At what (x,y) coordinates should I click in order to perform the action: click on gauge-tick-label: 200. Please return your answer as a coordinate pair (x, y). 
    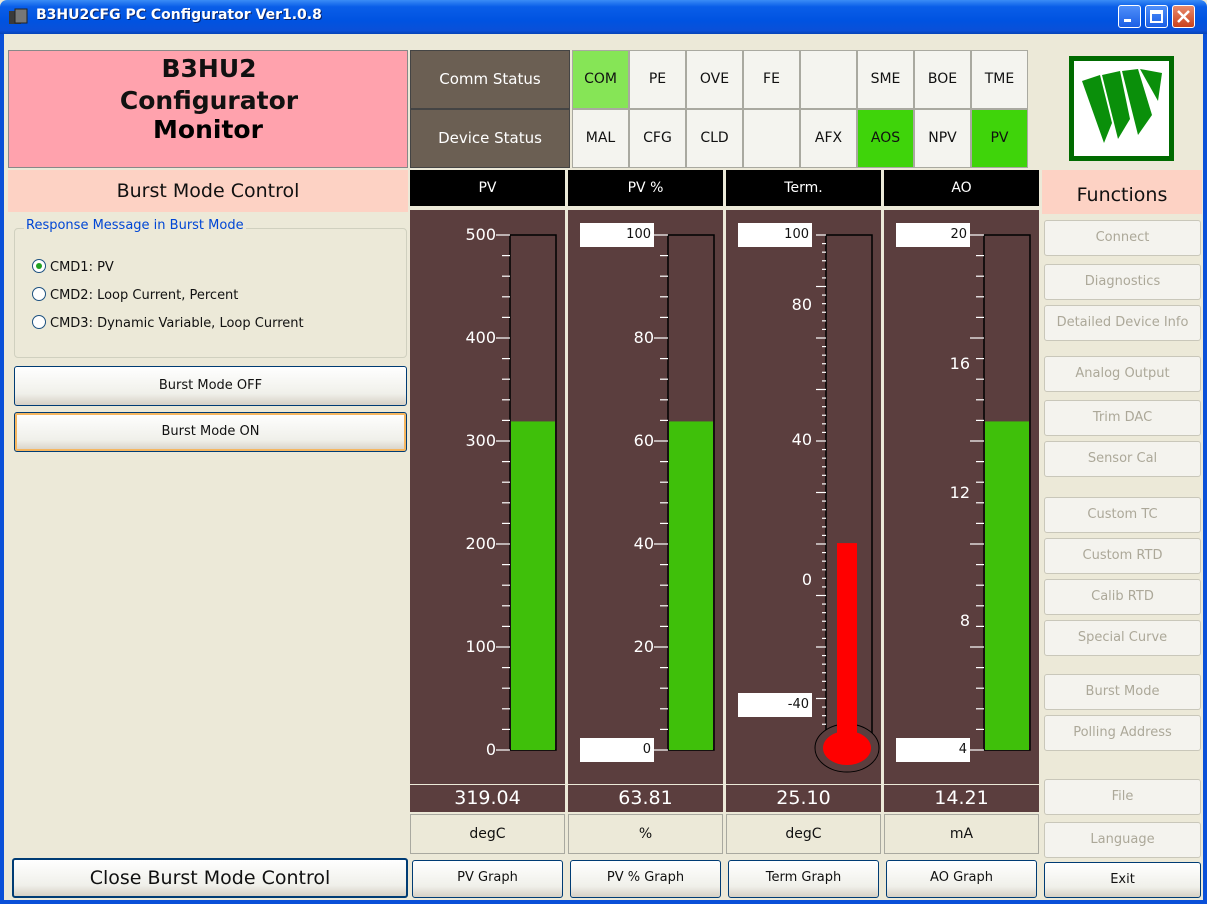
    Looking at the image, I should click on (480, 543).